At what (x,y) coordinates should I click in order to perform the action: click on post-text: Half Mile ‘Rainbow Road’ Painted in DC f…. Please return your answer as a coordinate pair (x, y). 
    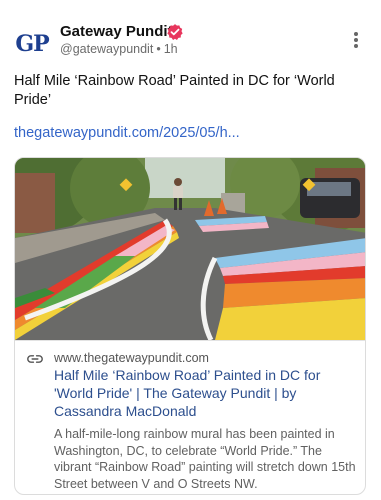
    Looking at the image, I should click on (174, 90).